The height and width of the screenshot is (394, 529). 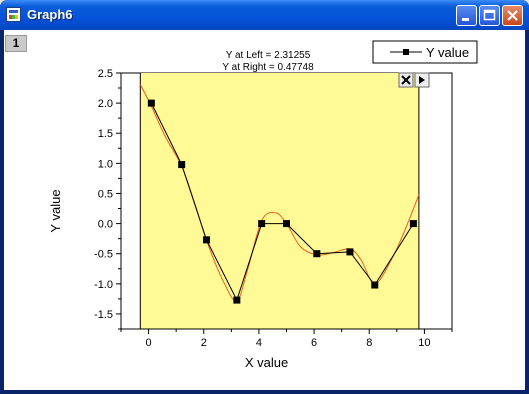 I want to click on y-axis-label: Y value, so click(x=55, y=210).